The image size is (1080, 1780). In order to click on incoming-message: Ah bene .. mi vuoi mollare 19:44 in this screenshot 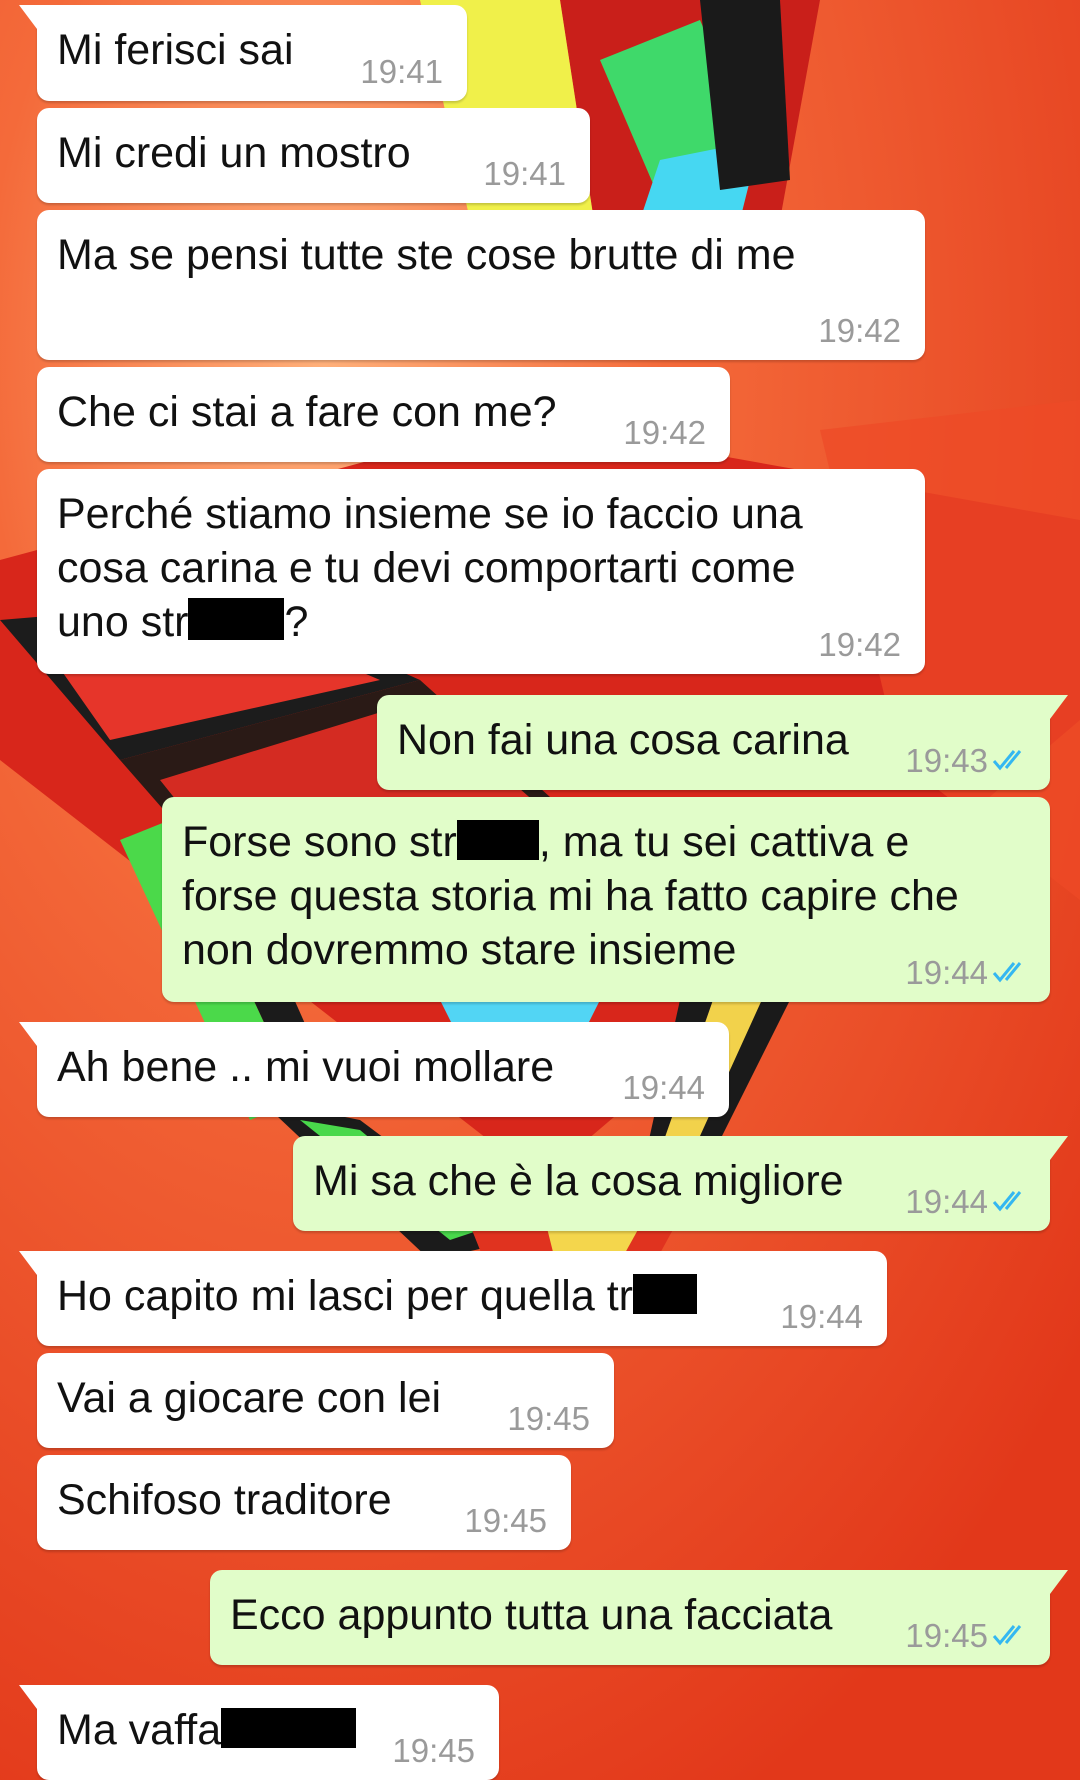, I will do `click(374, 1069)`.